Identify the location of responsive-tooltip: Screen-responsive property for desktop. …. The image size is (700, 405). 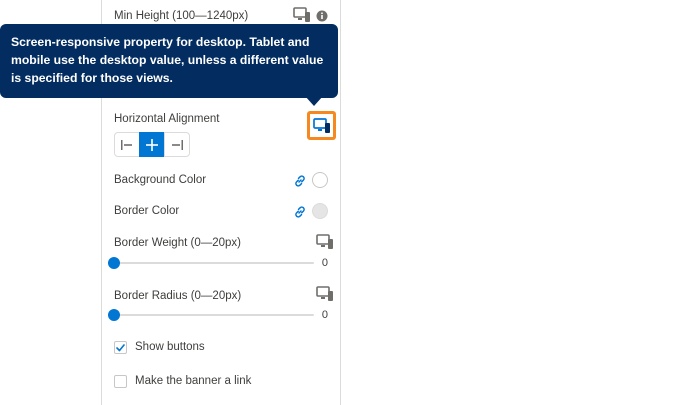
(169, 61).